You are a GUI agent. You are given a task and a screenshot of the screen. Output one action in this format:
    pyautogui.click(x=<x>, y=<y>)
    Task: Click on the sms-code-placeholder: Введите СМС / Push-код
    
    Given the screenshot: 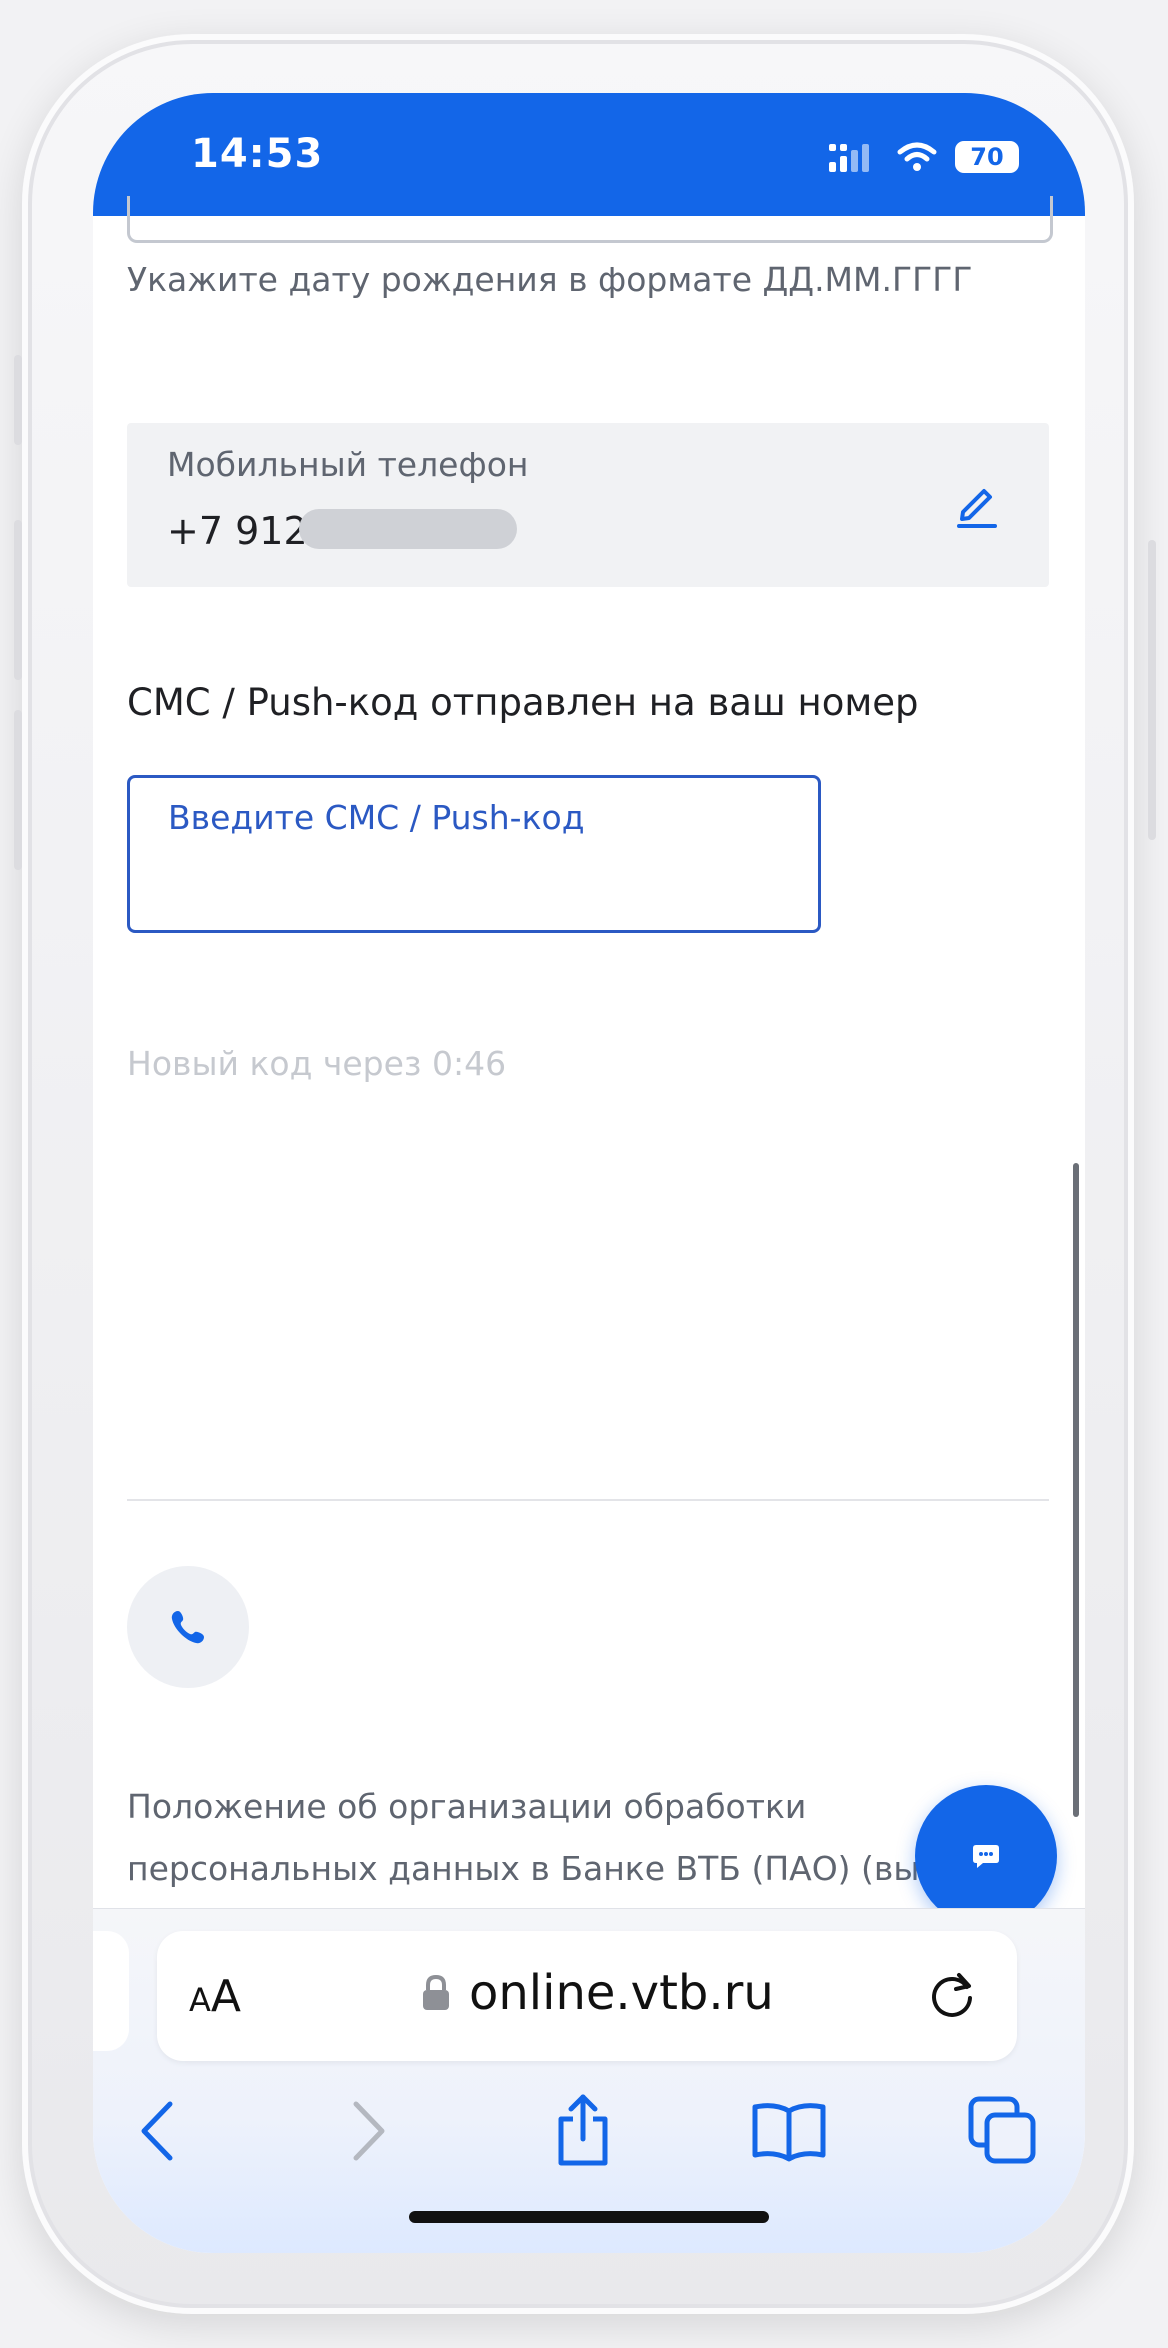 What is the action you would take?
    pyautogui.click(x=376, y=817)
    